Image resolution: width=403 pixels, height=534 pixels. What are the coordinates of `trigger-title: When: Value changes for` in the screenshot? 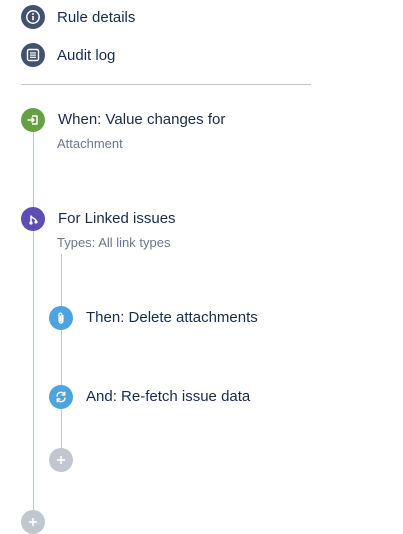 It's located at (141, 119).